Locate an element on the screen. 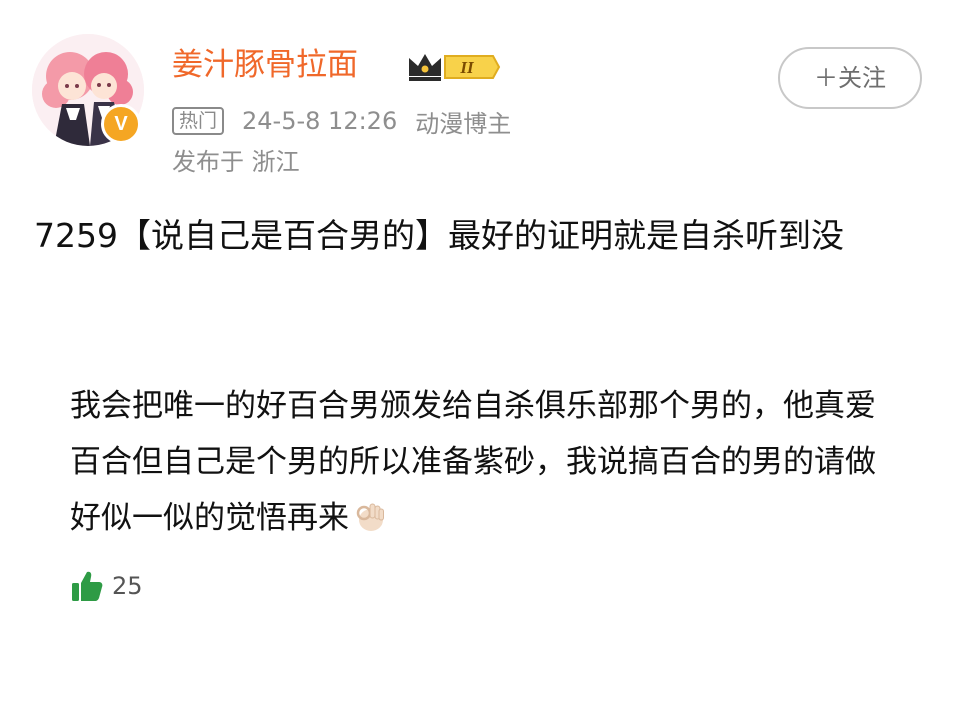 Image resolution: width=960 pixels, height=706 pixels. verified-badge: V is located at coordinates (121, 124).